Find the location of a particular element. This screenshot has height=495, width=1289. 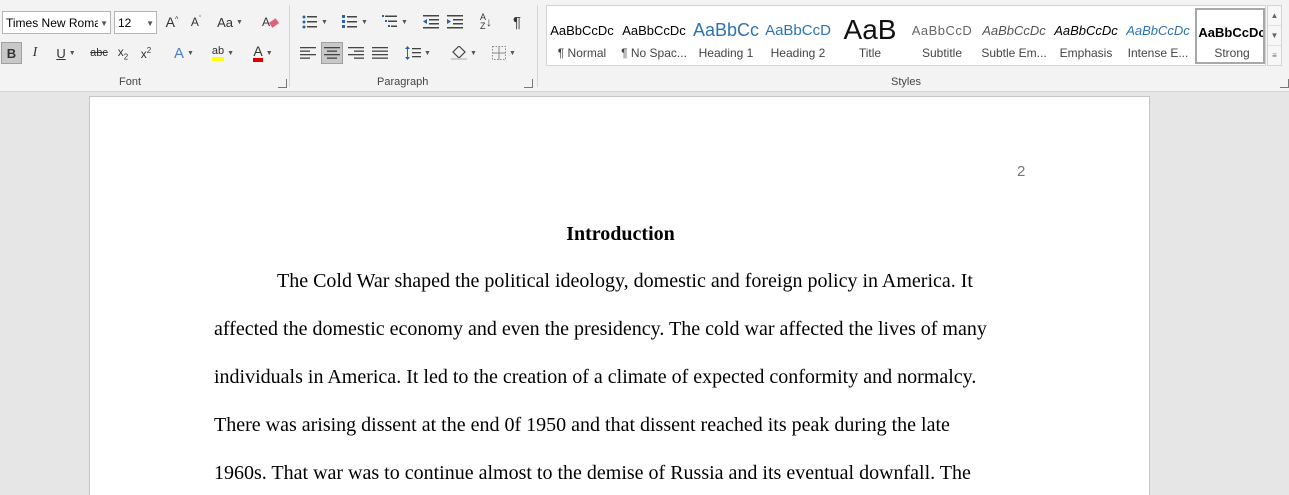

style-heading-2: AaBbCcD Heading 2 is located at coordinates (798, 36).